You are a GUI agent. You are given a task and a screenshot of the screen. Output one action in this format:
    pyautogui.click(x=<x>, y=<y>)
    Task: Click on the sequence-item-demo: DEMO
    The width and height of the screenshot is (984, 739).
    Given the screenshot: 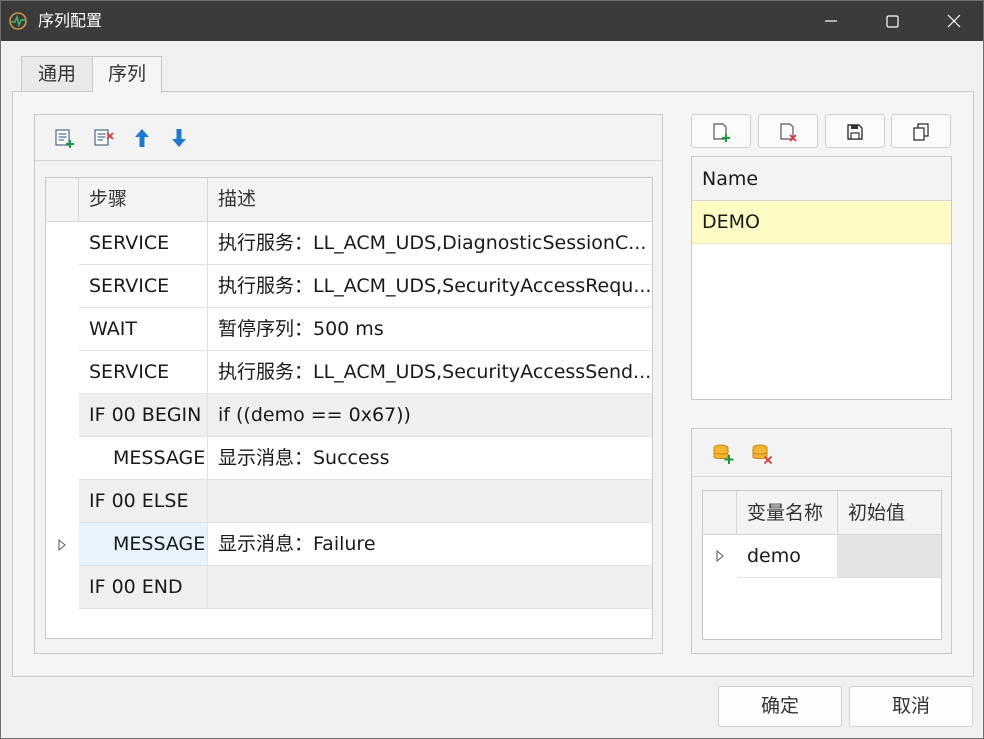 What is the action you would take?
    pyautogui.click(x=821, y=222)
    